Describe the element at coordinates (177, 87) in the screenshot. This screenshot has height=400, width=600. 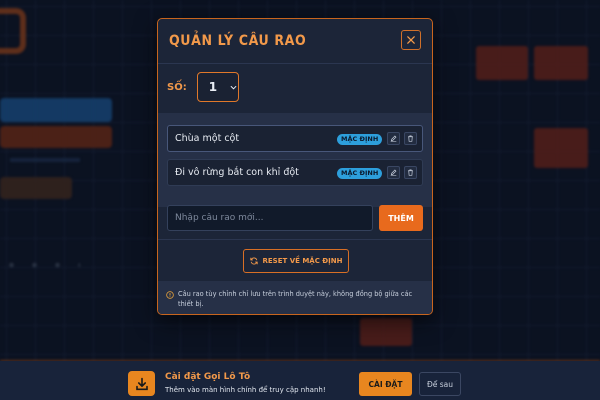
I see `number-label: SỐ:` at that location.